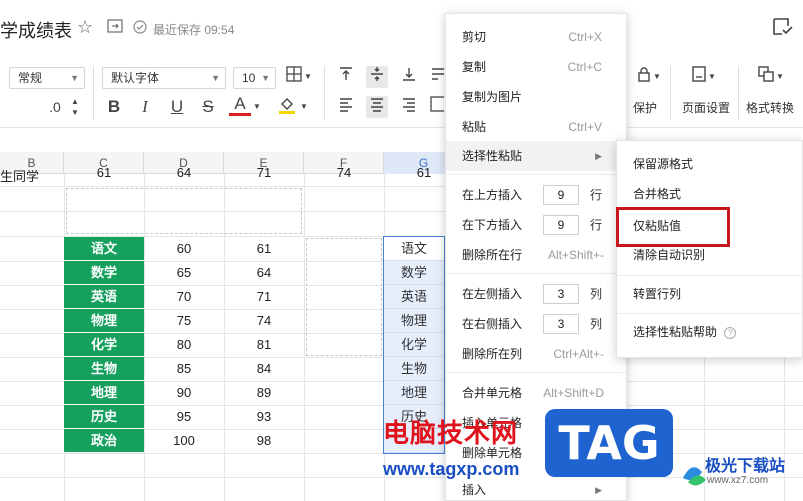 The image size is (803, 501). Describe the element at coordinates (264, 249) in the screenshot. I see `score-cell-e: 61` at that location.